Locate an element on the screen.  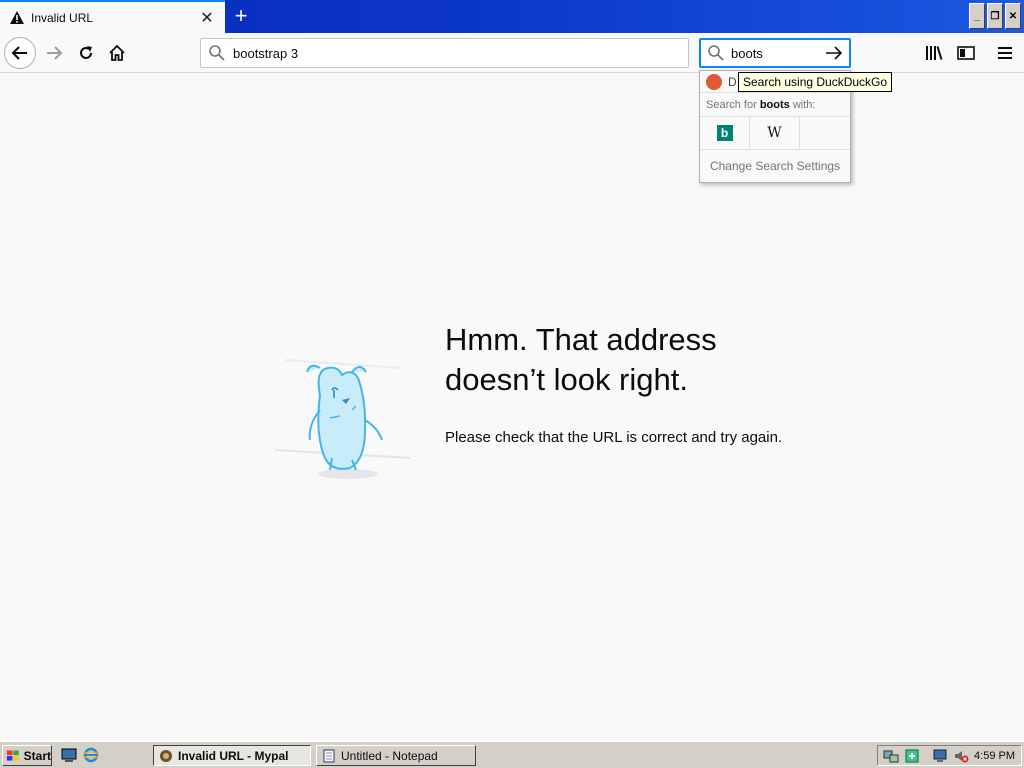
arrow-left-icon is located at coordinates (19, 53).